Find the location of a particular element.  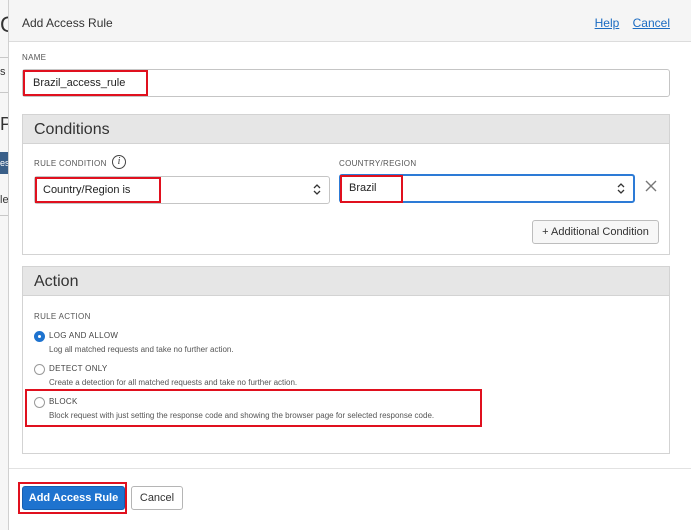

dialog-header-links: Help Cancel is located at coordinates (627, 23).